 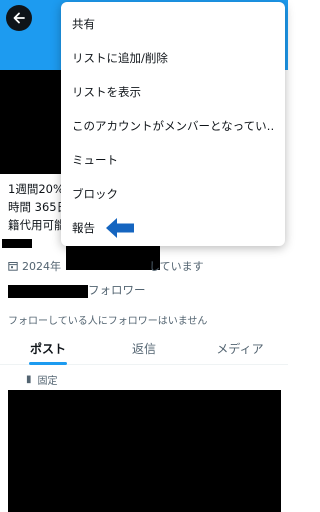 I want to click on tab-posts: ポスト, so click(x=48, y=351).